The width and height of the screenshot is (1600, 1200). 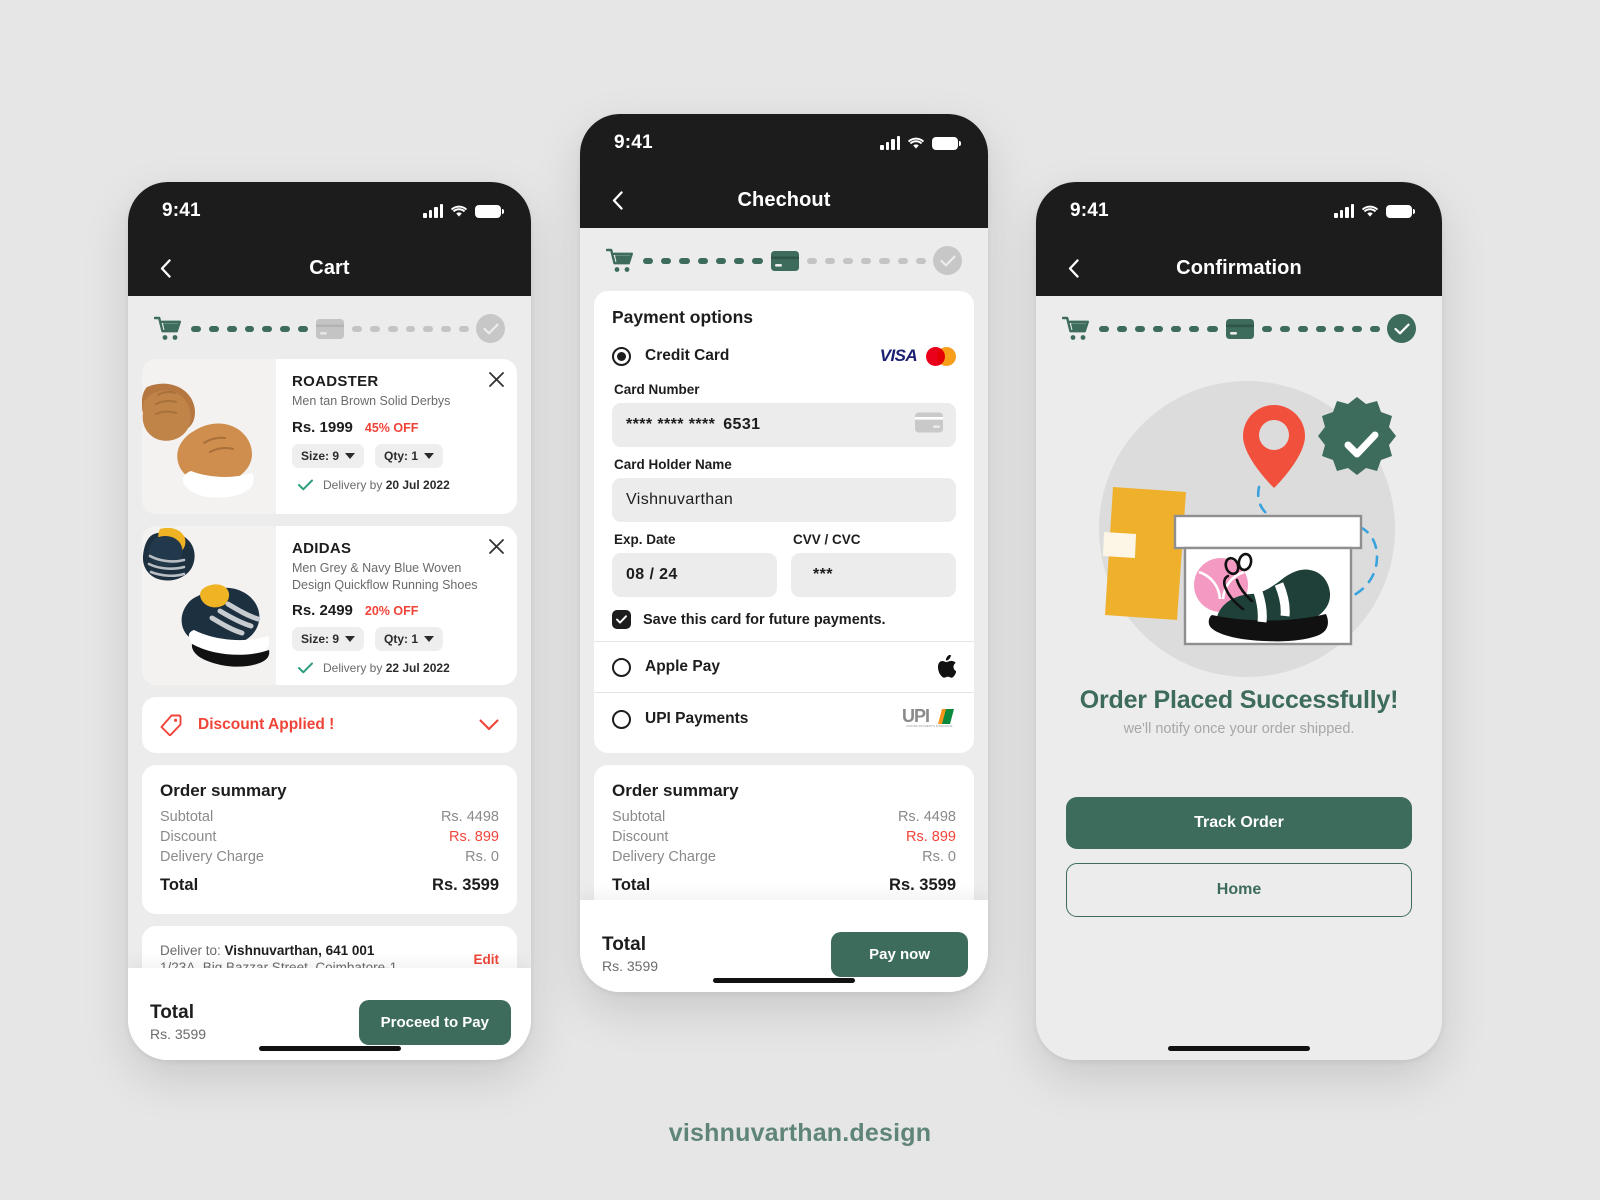 I want to click on payment-option-apple-pay: Apple Pay, so click(x=784, y=667).